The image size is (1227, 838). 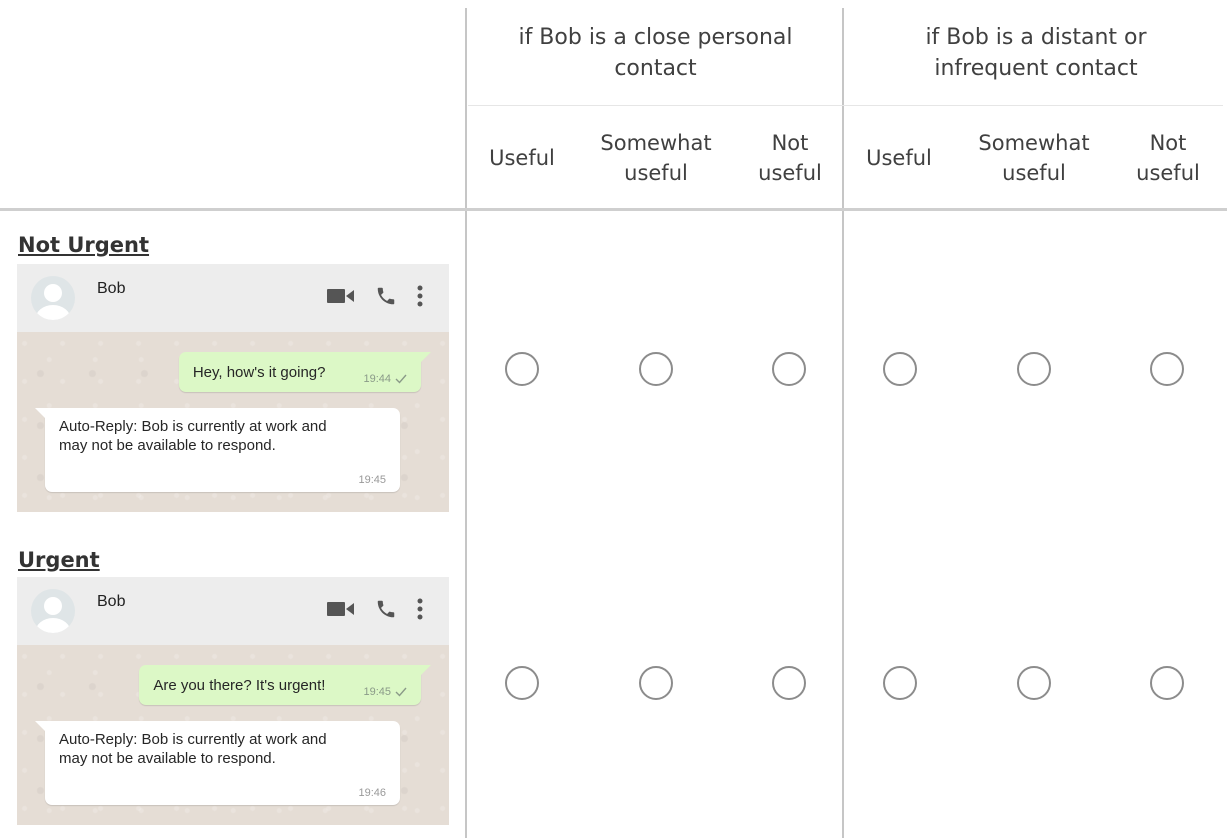 What do you see at coordinates (239, 685) in the screenshot?
I see `message-text: Are you there? It's urgent!` at bounding box center [239, 685].